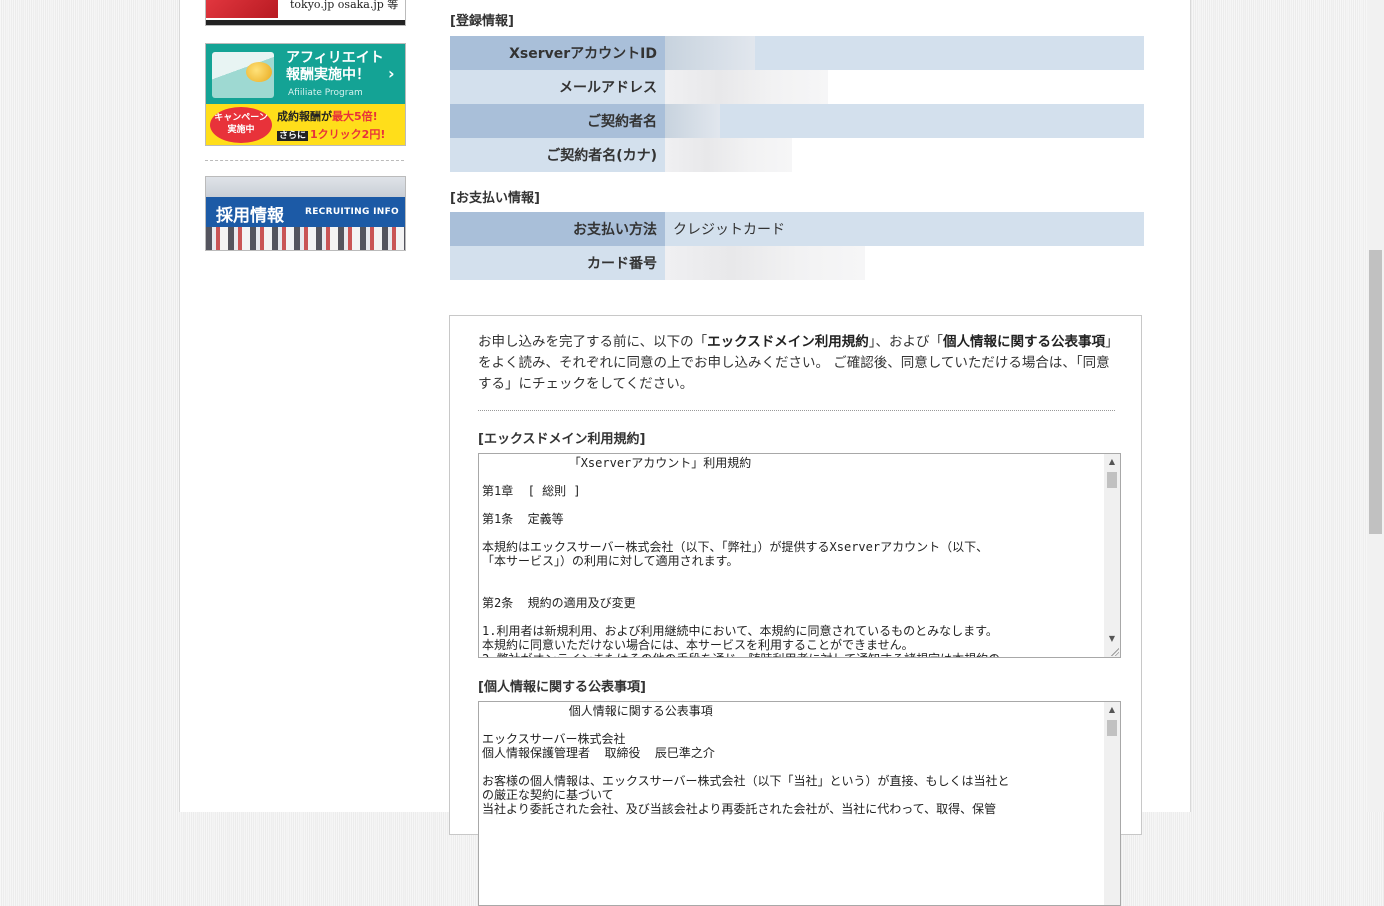 This screenshot has height=906, width=1384. I want to click on promo-box: さらに, so click(293, 136).